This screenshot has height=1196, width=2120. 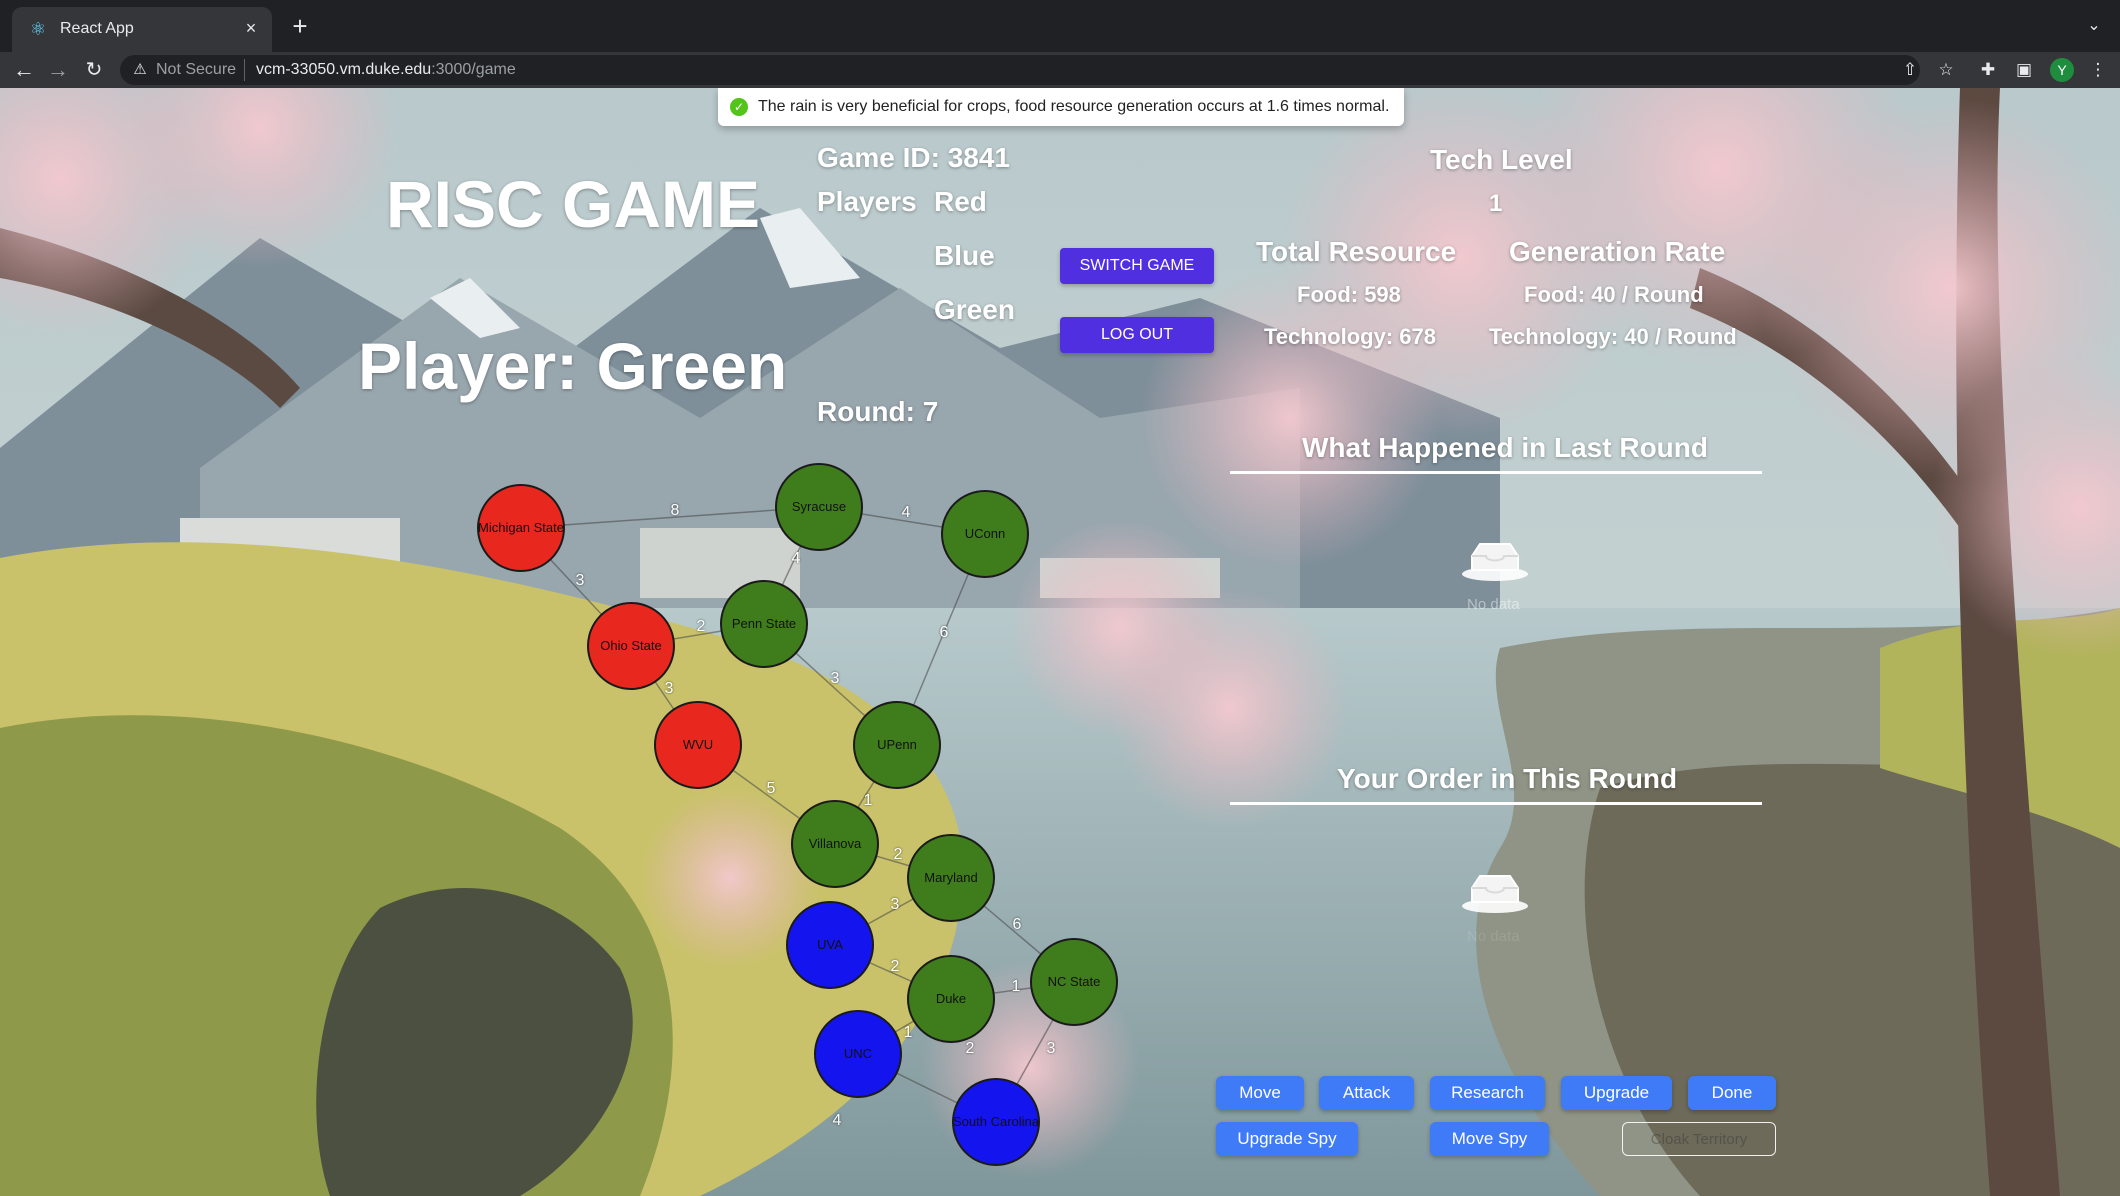 What do you see at coordinates (675, 510) in the screenshot?
I see `edge-cost-label: 8` at bounding box center [675, 510].